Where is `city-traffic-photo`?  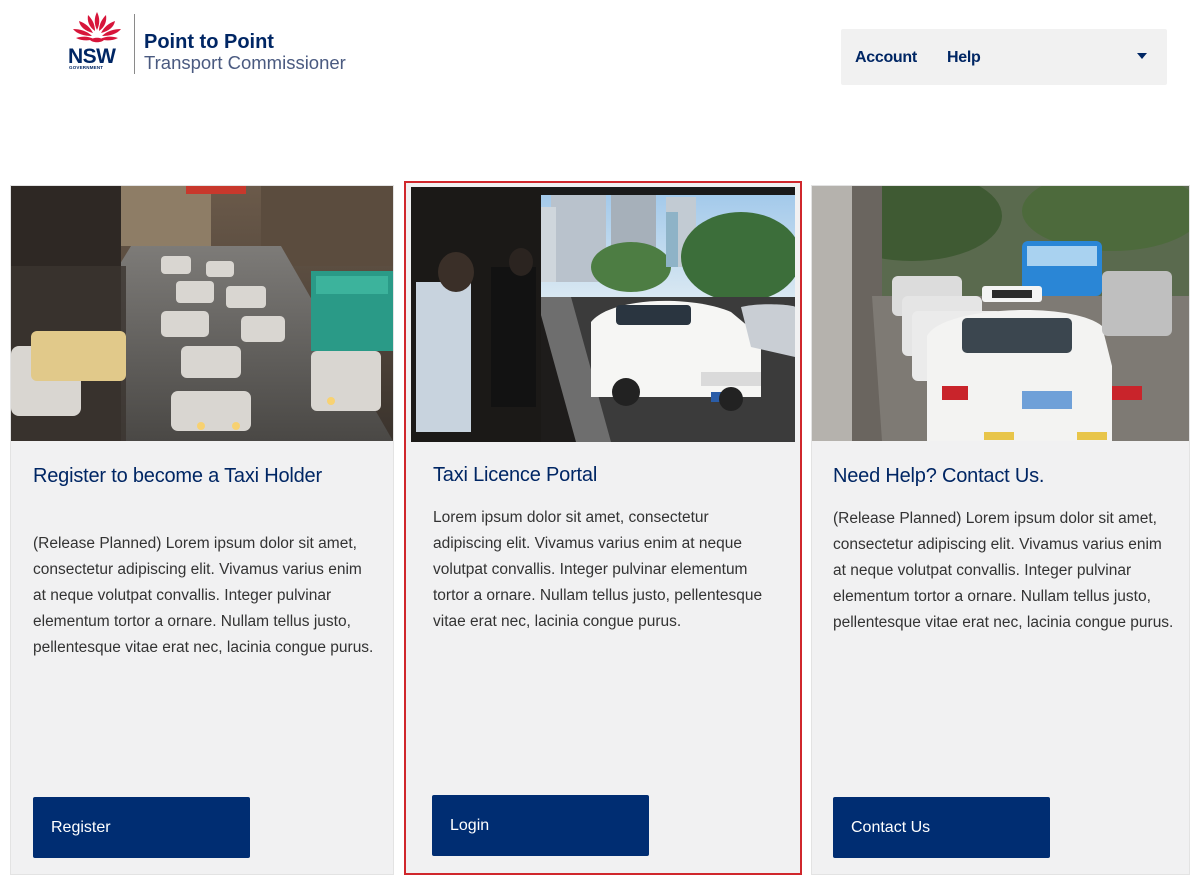 city-traffic-photo is located at coordinates (202, 313).